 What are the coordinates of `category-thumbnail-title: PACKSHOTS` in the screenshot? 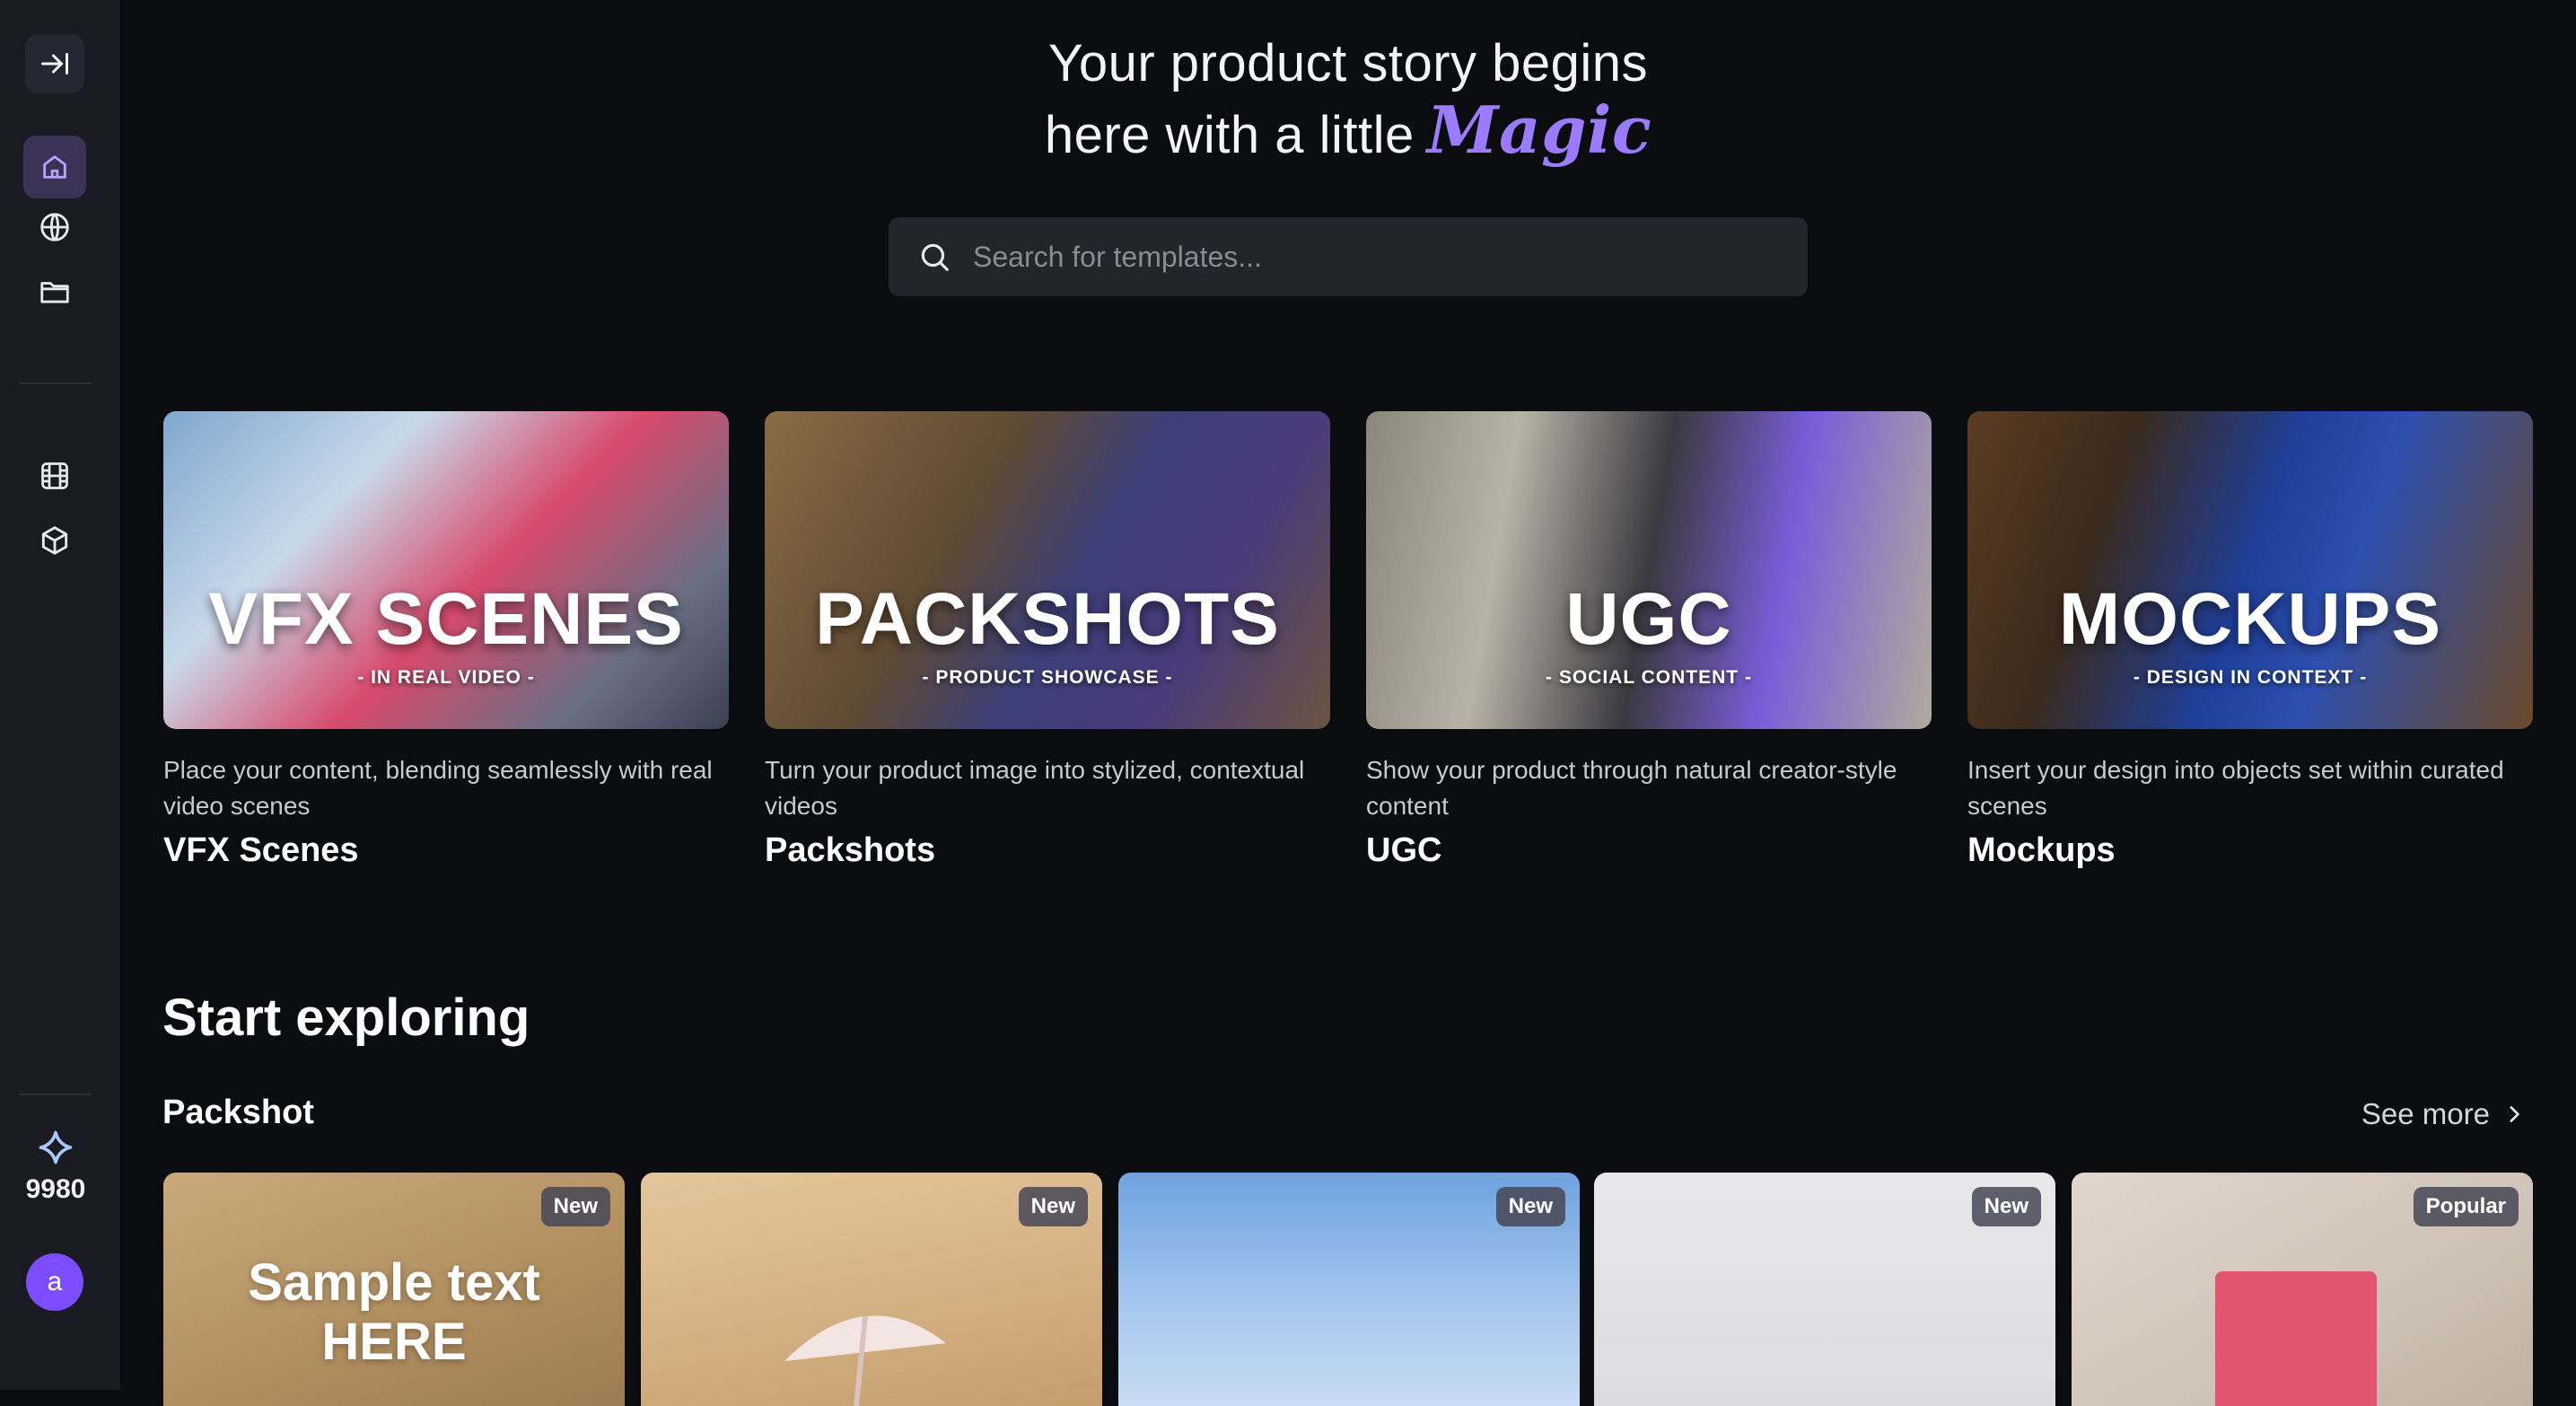 It's located at (1047, 619).